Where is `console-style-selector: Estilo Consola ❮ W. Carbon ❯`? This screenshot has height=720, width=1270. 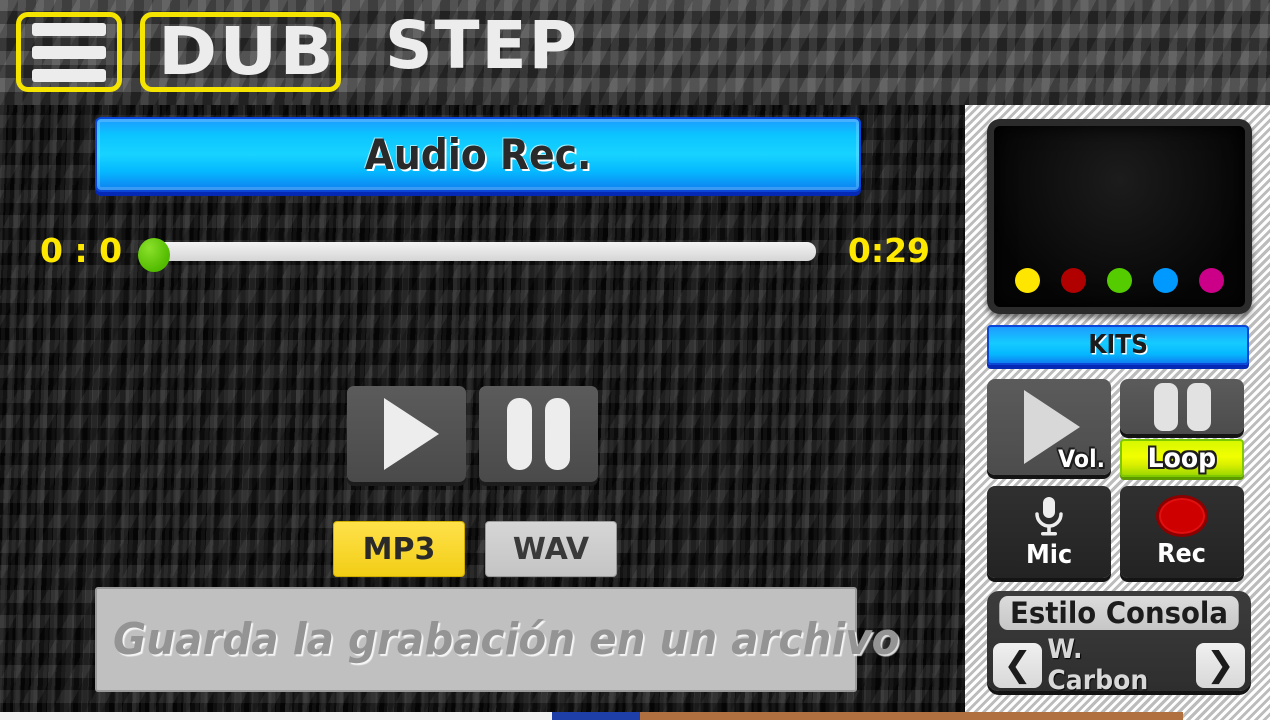
console-style-selector: Estilo Consola ❮ W. Carbon ❯ is located at coordinates (1119, 643).